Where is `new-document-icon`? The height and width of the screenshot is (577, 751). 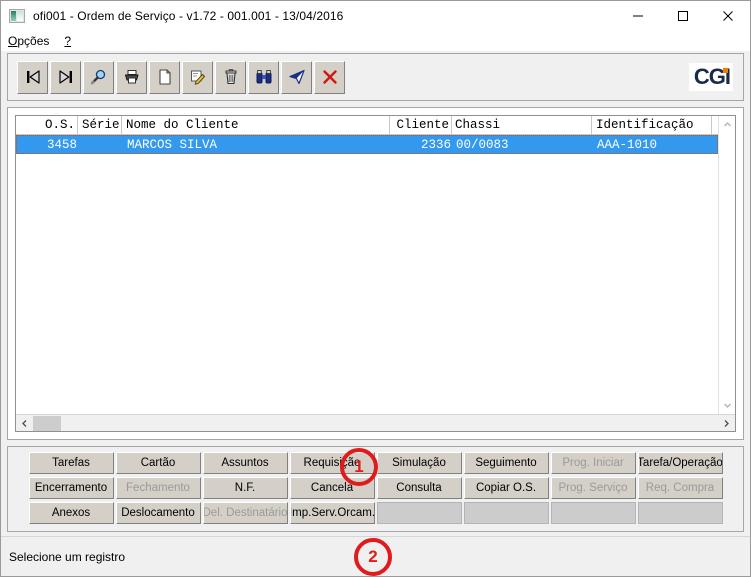 new-document-icon is located at coordinates (164, 77).